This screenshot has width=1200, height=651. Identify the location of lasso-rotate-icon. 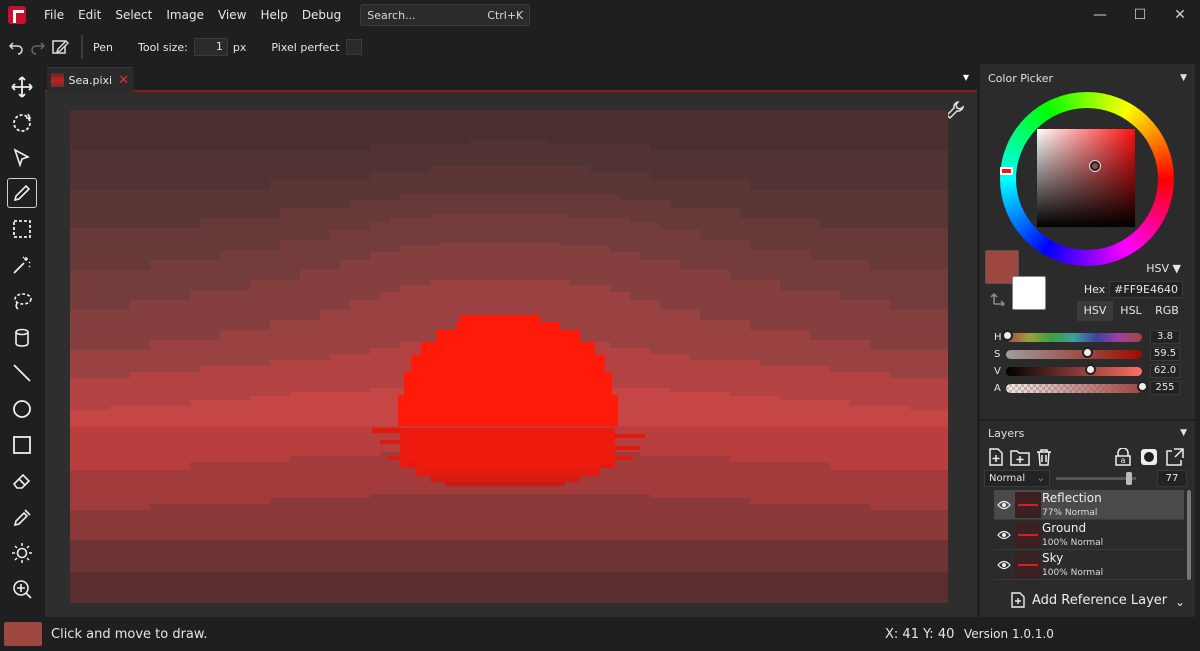
(22, 123).